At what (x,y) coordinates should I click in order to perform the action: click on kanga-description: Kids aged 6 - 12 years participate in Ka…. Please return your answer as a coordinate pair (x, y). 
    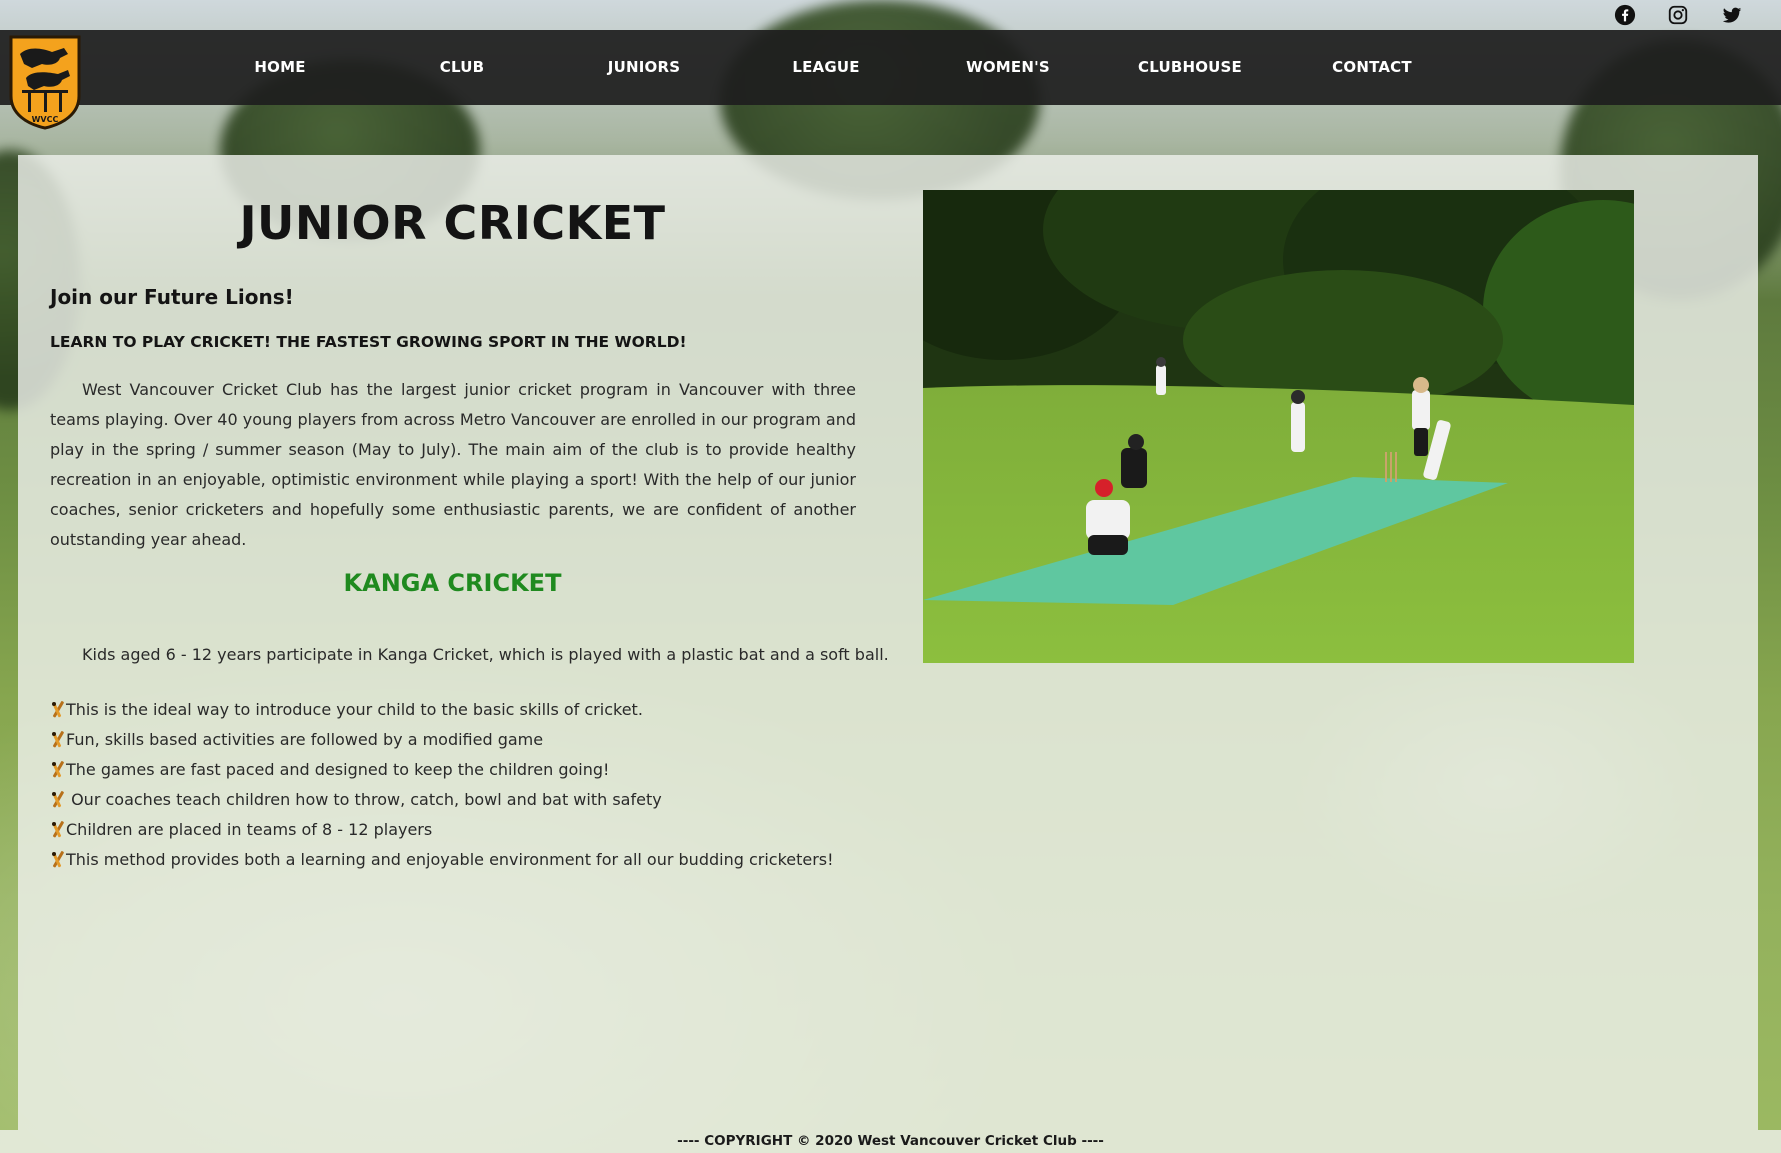
    Looking at the image, I should click on (485, 654).